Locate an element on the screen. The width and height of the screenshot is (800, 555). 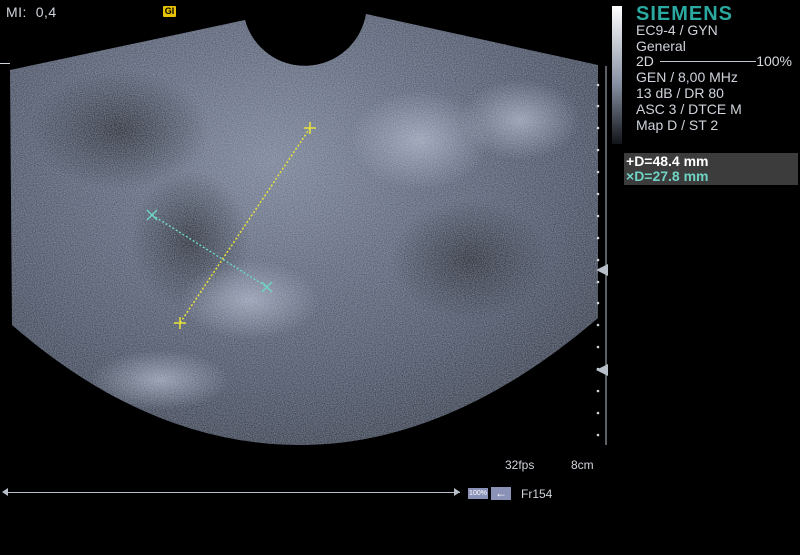
cine-scrollbar is located at coordinates (232, 492).